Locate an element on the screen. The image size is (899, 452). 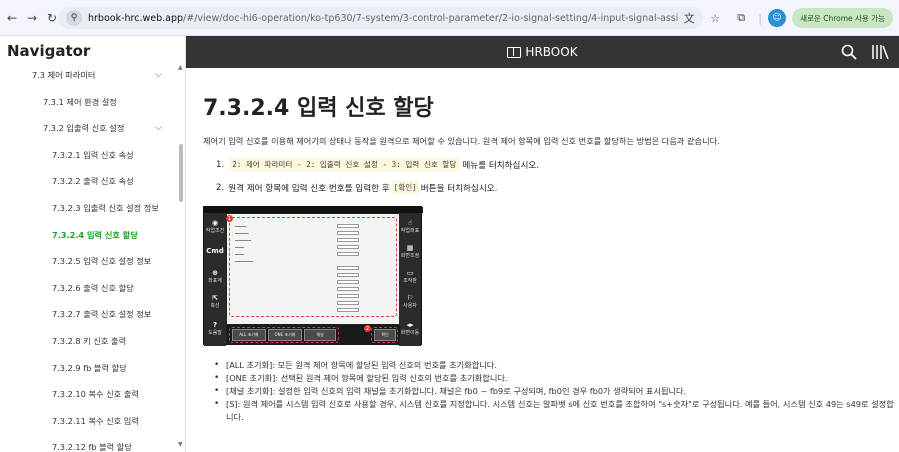
sidebar-item-label: 7.3 제어 파라미터 is located at coordinates (64, 75).